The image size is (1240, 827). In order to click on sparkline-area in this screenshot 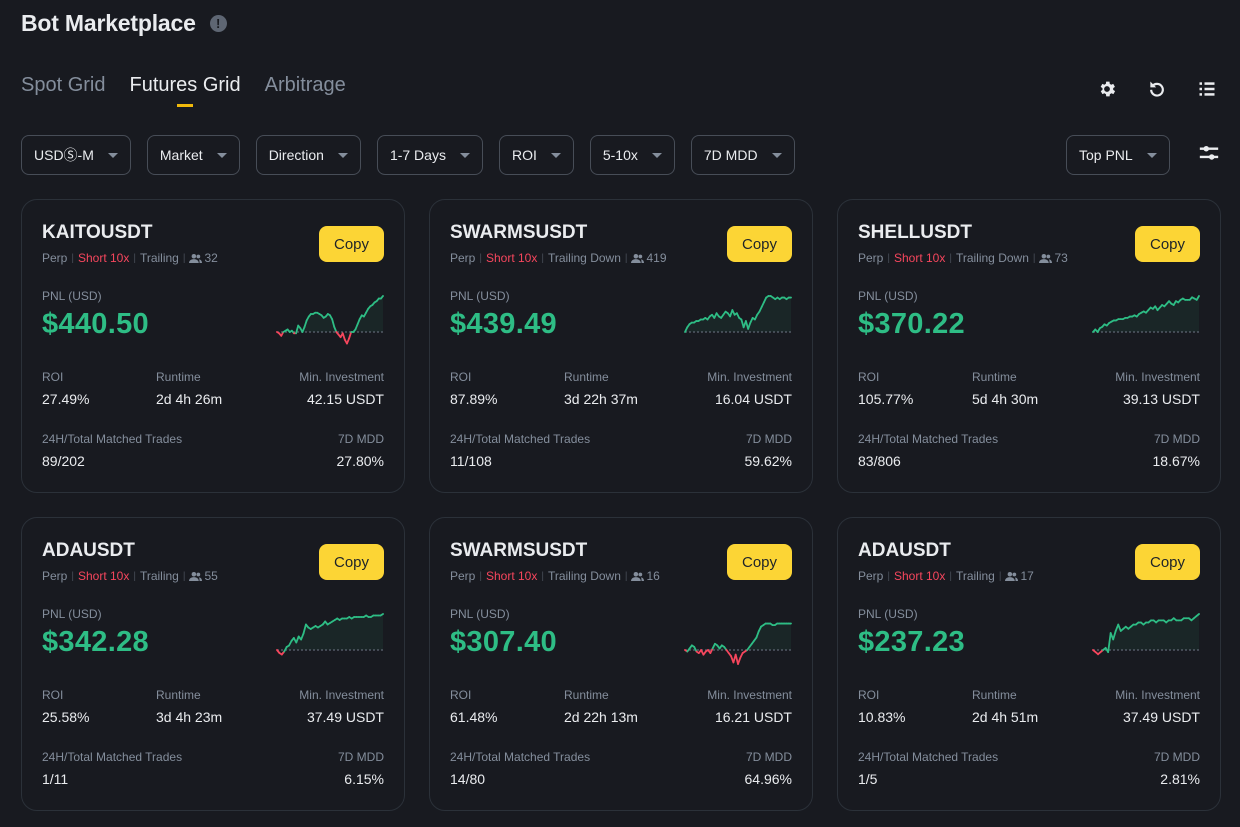, I will do `click(330, 314)`.